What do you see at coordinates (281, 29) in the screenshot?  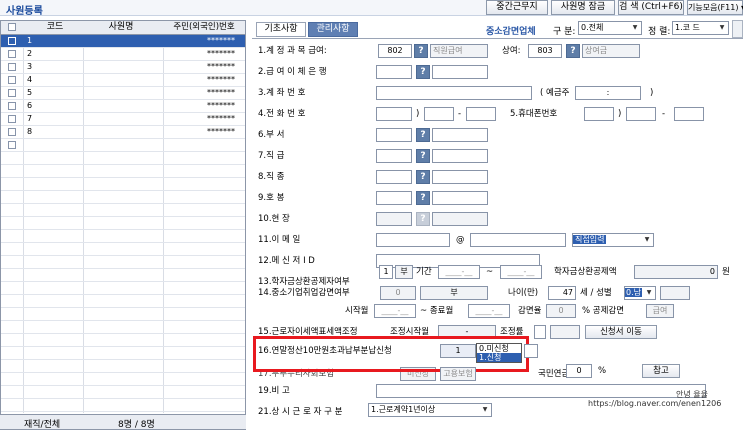 I see `tab-basic-info: 기초사항` at bounding box center [281, 29].